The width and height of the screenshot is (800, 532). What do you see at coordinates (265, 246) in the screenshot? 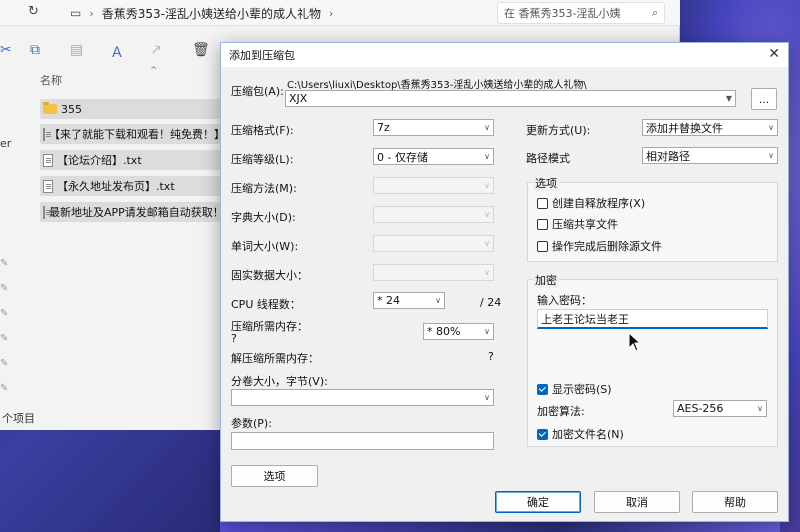
I see `word-size-label: 单词大小(W):` at bounding box center [265, 246].